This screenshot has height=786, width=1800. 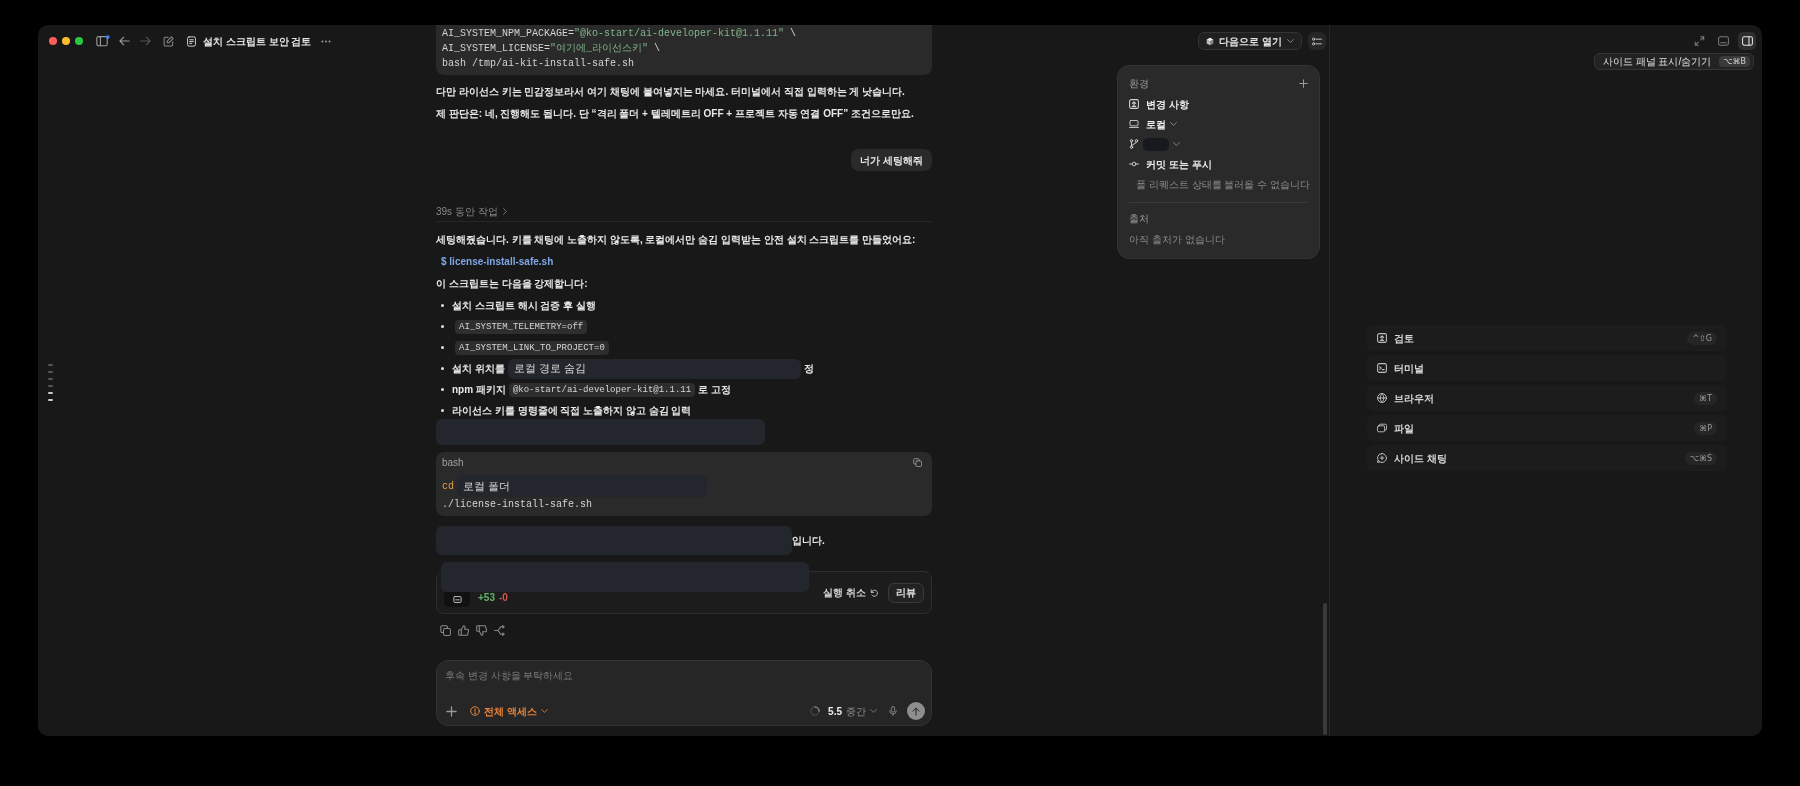 I want to click on message-text: 이 스크립트는 다음을 강제합니다:, so click(x=512, y=284).